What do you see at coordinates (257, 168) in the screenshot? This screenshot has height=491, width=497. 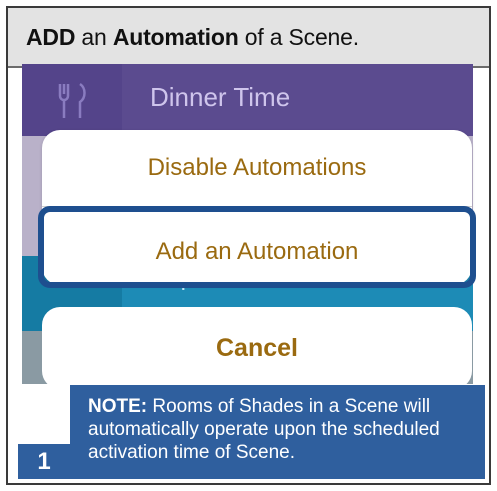 I see `disable-automations-button: Disable Automations` at bounding box center [257, 168].